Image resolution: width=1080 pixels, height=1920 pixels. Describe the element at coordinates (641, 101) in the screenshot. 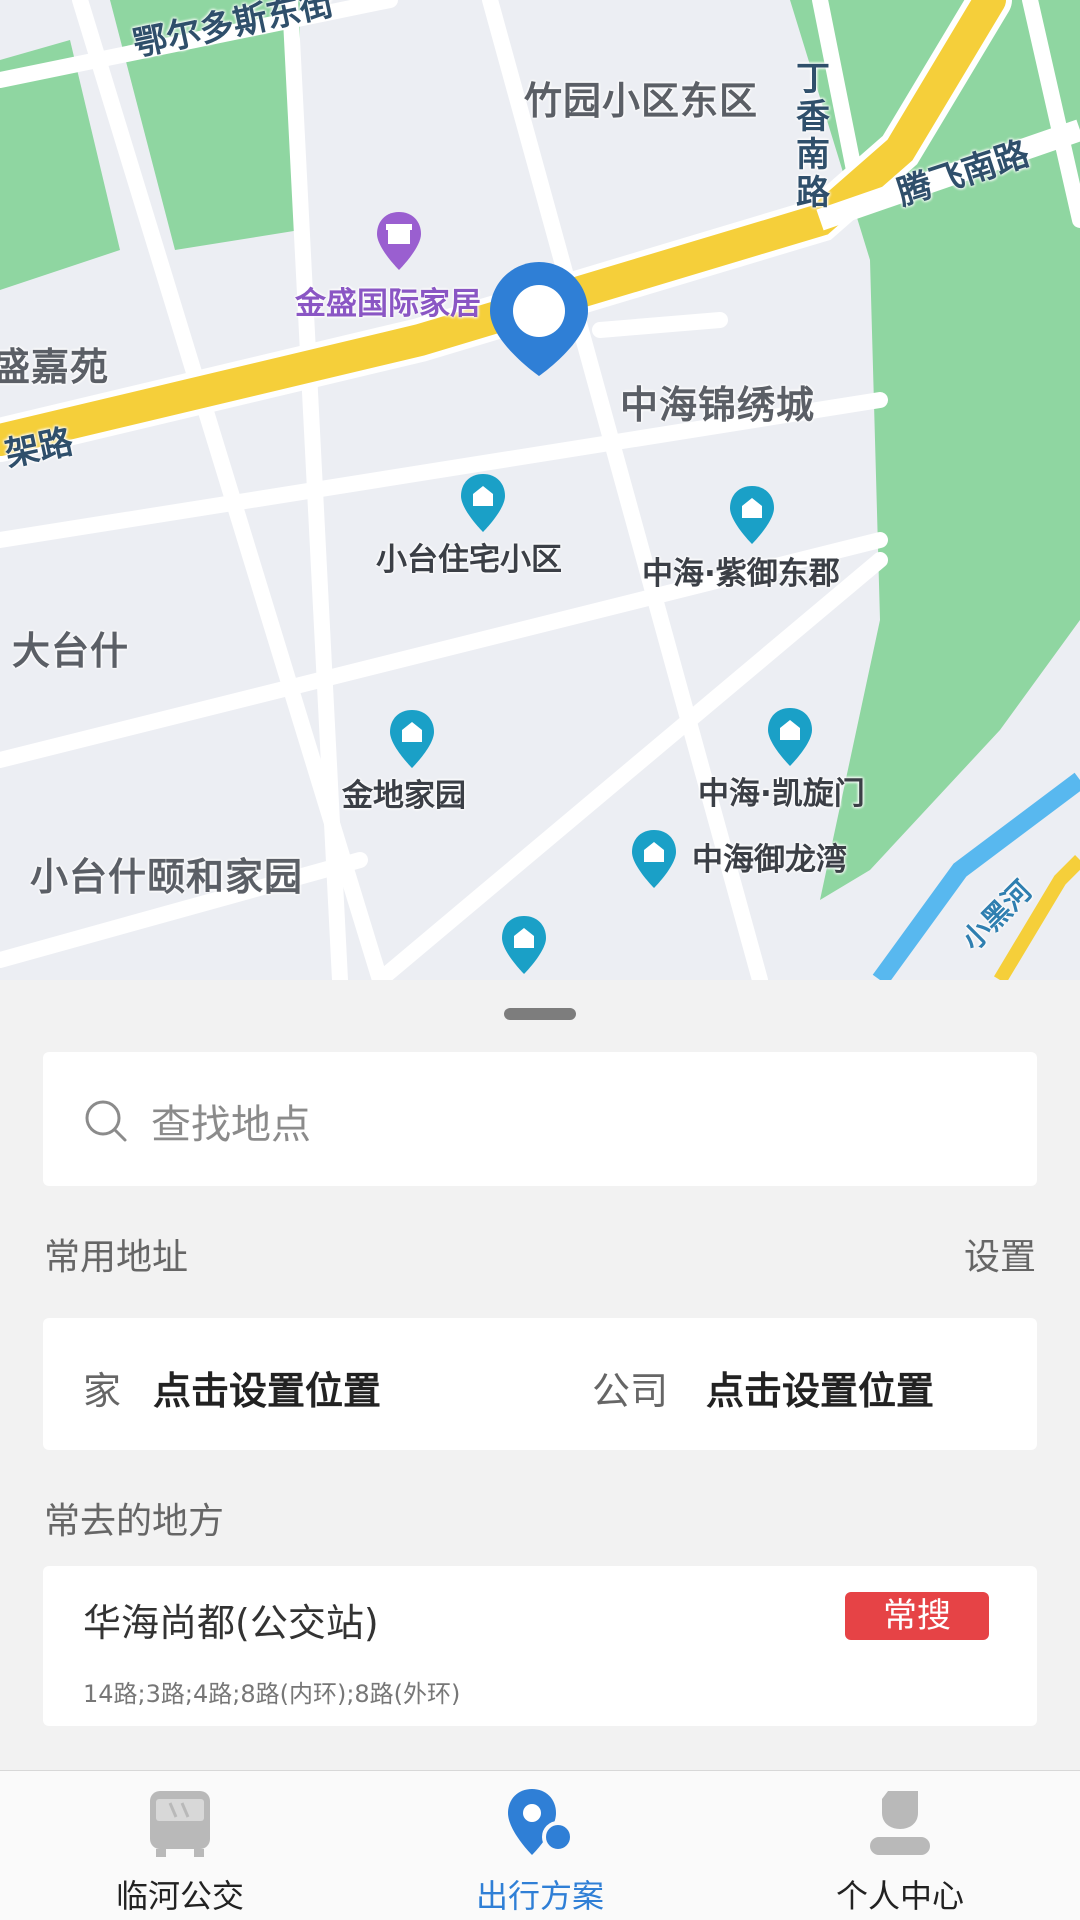

I see `map-label-zhuyuan-east: 竹园小区东区` at that location.